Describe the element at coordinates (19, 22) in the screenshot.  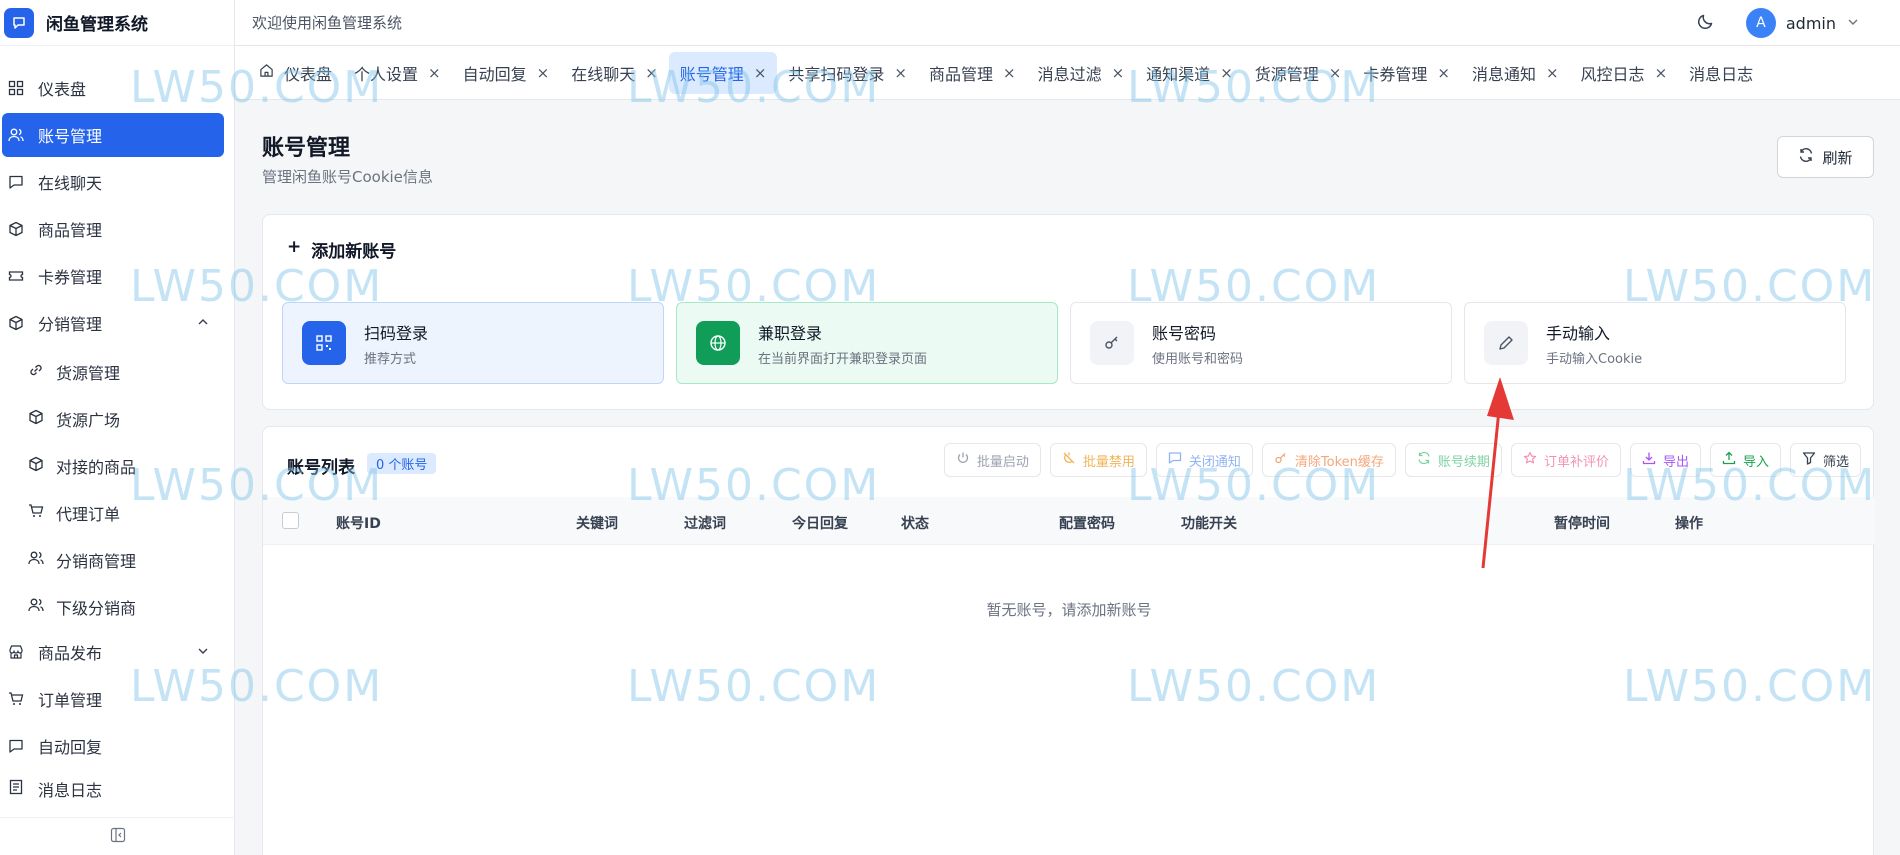
I see `chat-logo-icon` at that location.